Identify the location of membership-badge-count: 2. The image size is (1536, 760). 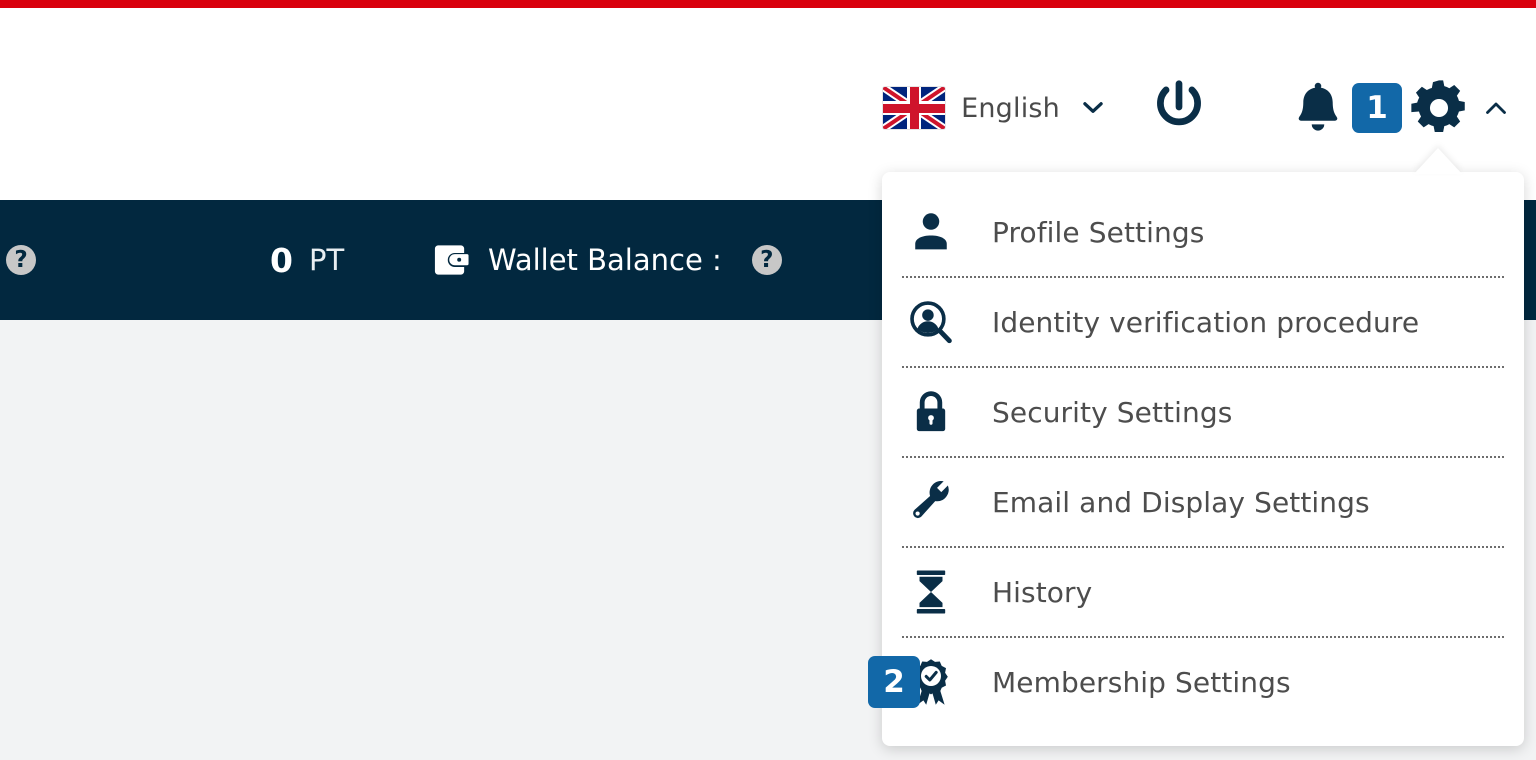
(894, 682).